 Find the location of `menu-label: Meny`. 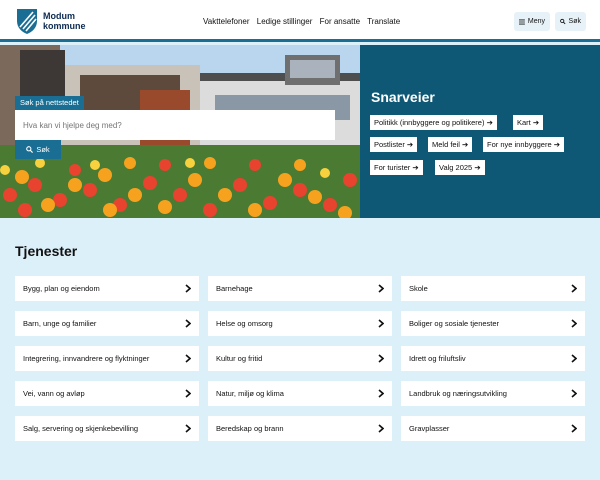

menu-label: Meny is located at coordinates (536, 21).